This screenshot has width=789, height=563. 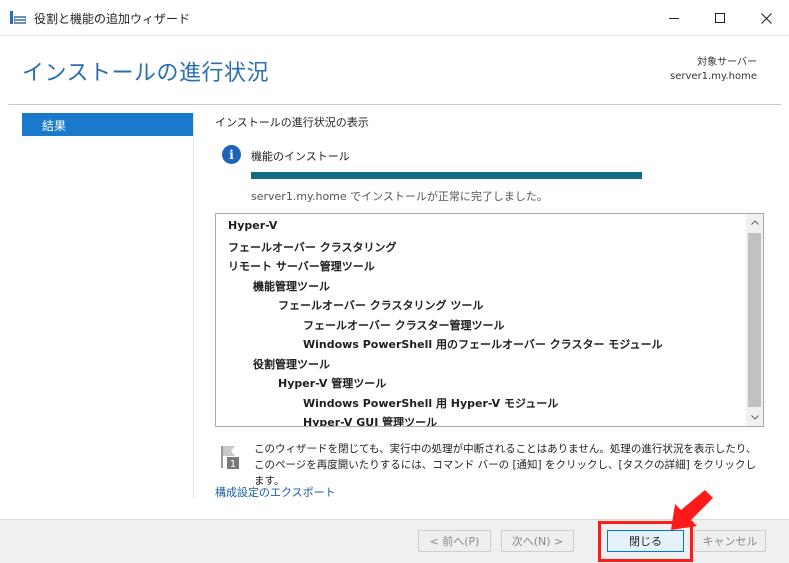 What do you see at coordinates (381, 305) in the screenshot?
I see `result-list-item: フェールオーバー クラスタリング ツール` at bounding box center [381, 305].